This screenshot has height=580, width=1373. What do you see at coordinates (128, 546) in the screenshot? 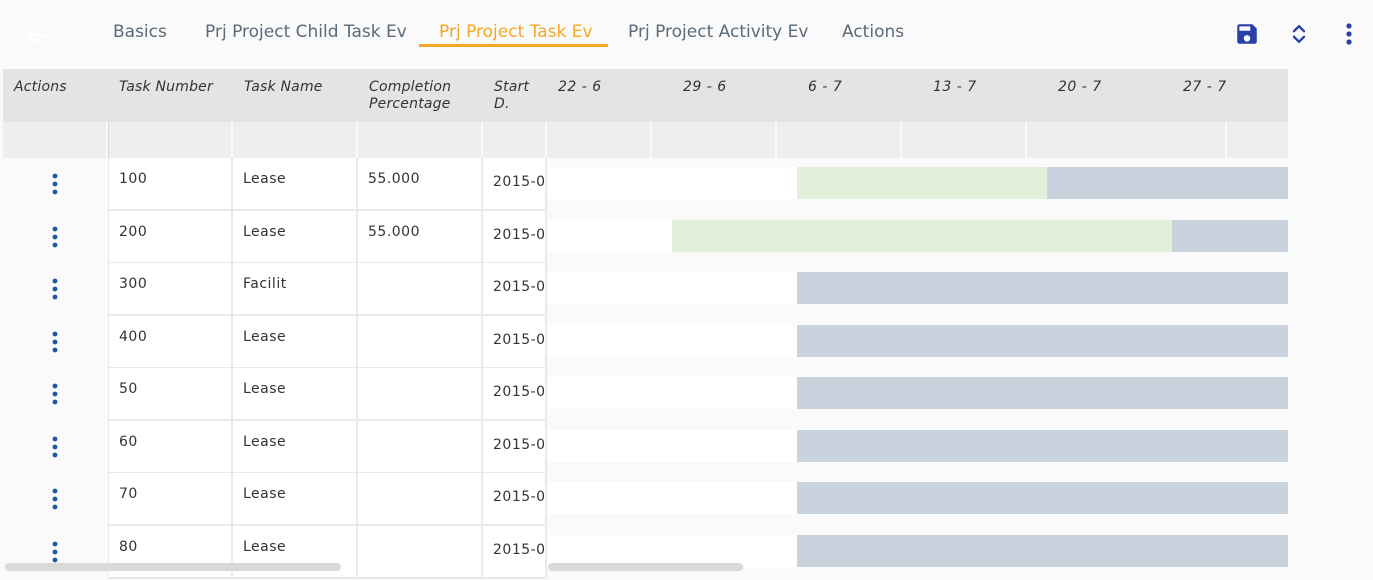
I see `cell-task-number-text: 80` at bounding box center [128, 546].